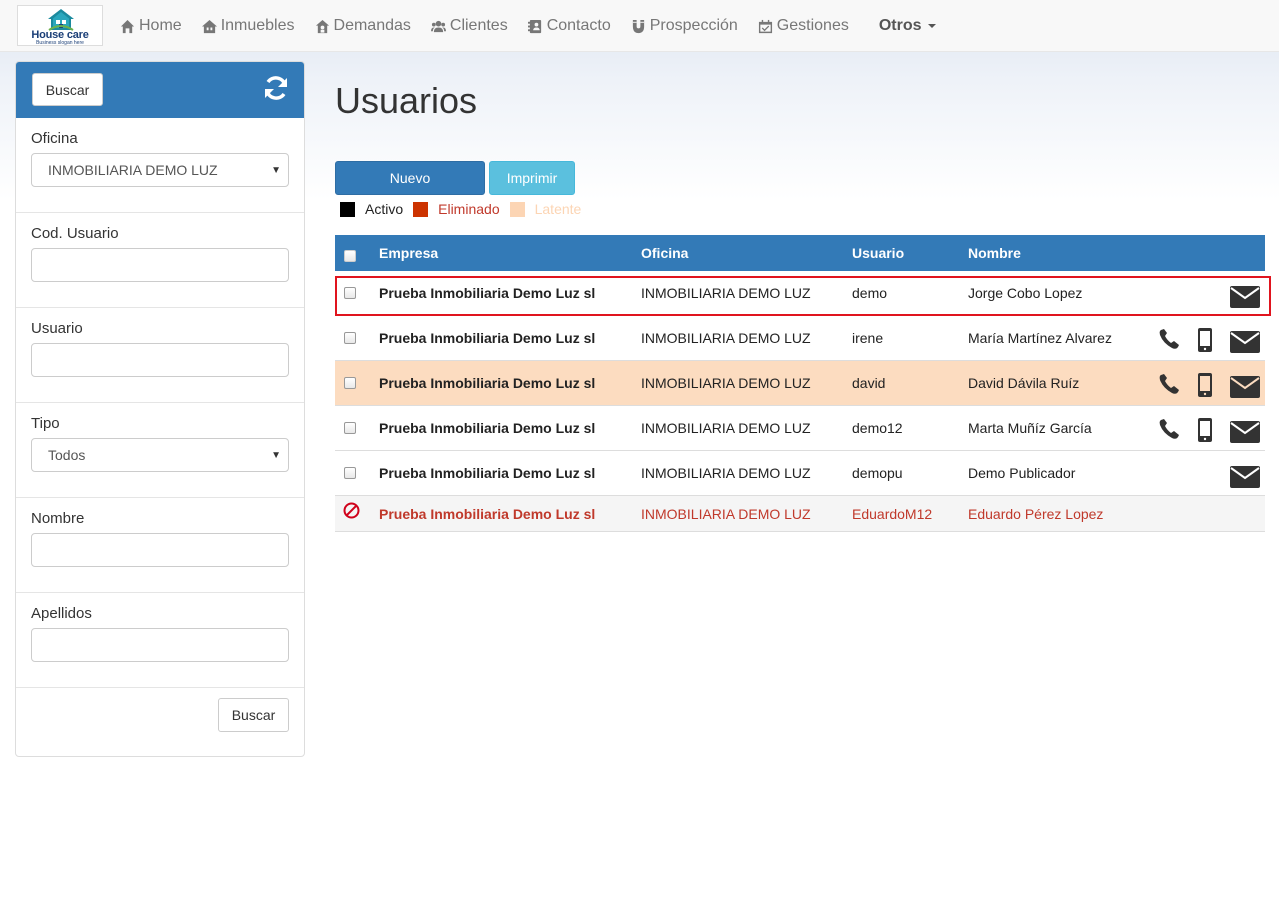 This screenshot has width=1279, height=920. Describe the element at coordinates (994, 253) in the screenshot. I see `header-nombre: Nombre` at that location.